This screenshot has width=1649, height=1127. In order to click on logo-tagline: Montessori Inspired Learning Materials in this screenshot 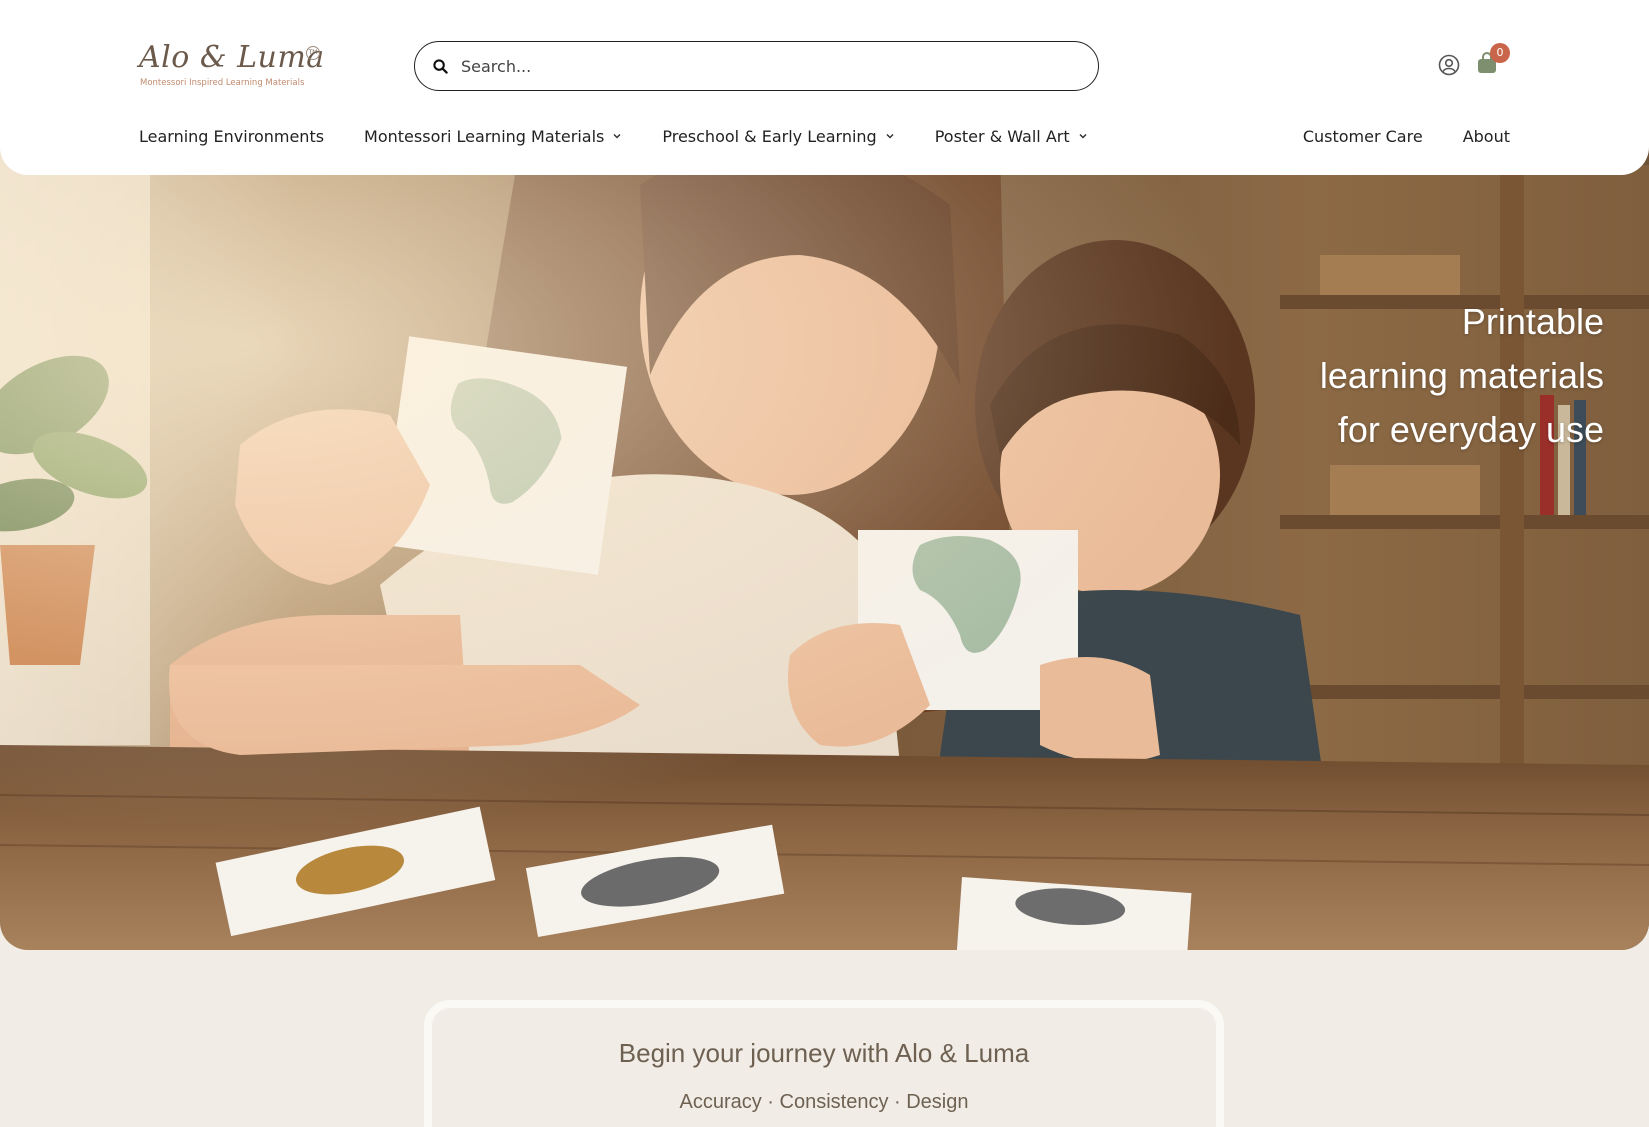, I will do `click(222, 83)`.